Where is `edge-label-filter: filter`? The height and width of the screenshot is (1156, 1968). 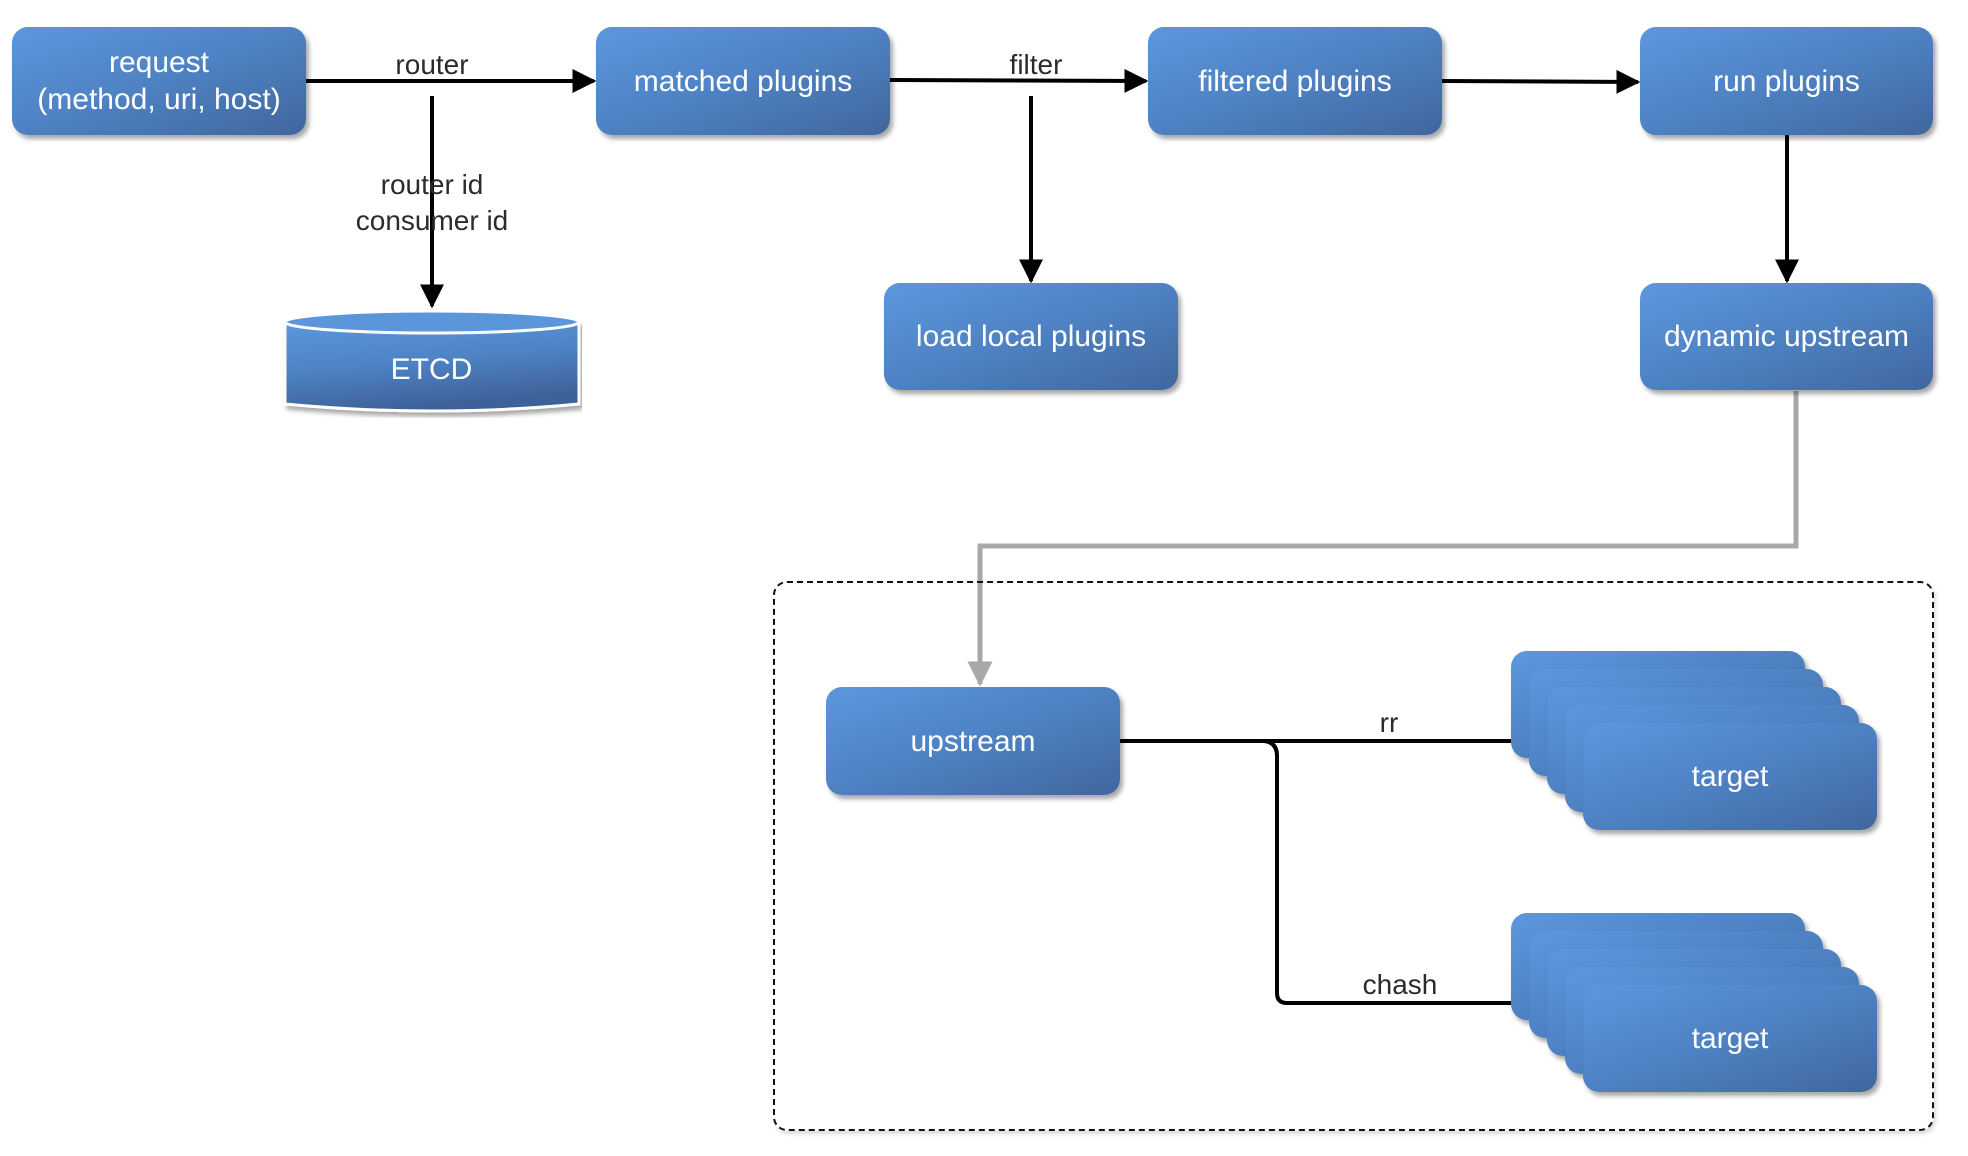
edge-label-filter: filter is located at coordinates (1036, 64).